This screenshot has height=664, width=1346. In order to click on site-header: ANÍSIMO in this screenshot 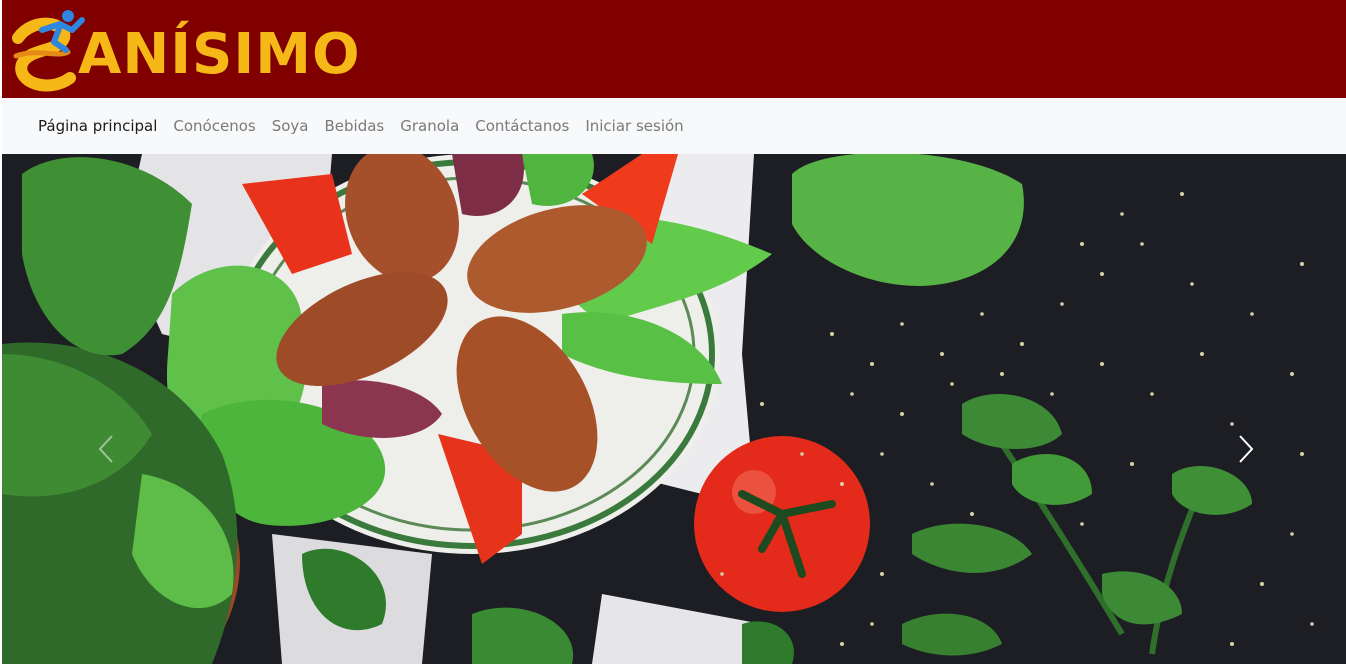, I will do `click(674, 49)`.